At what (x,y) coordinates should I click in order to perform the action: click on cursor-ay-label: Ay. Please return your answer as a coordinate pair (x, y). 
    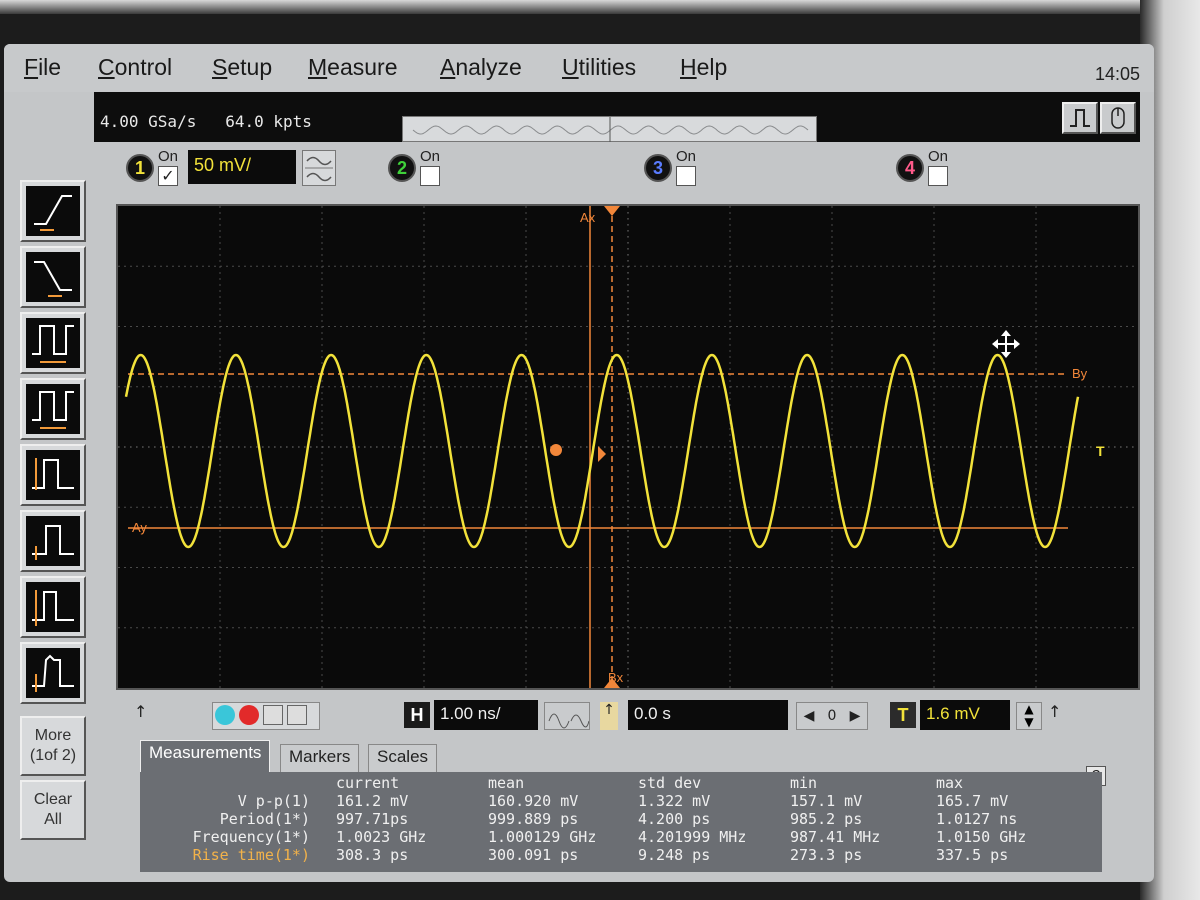
    Looking at the image, I should click on (139, 527).